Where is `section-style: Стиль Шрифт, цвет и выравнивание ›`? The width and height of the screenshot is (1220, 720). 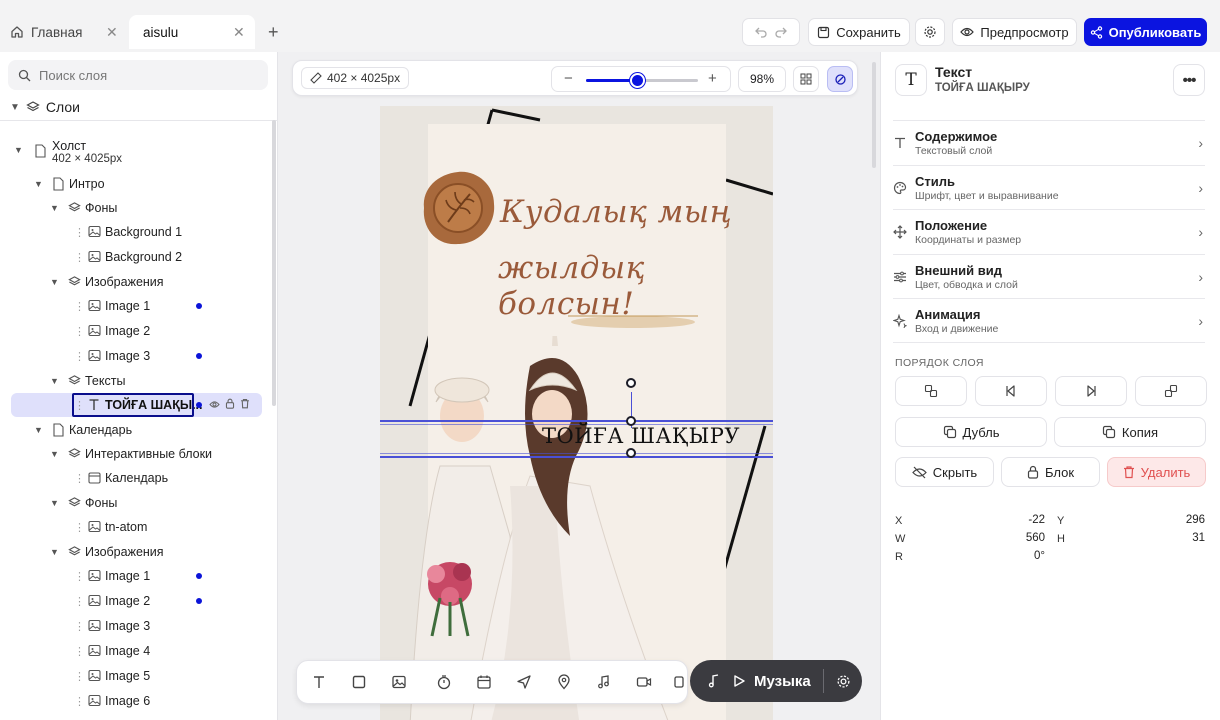
section-style: Стиль Шрифт, цвет и выравнивание › is located at coordinates (1049, 187).